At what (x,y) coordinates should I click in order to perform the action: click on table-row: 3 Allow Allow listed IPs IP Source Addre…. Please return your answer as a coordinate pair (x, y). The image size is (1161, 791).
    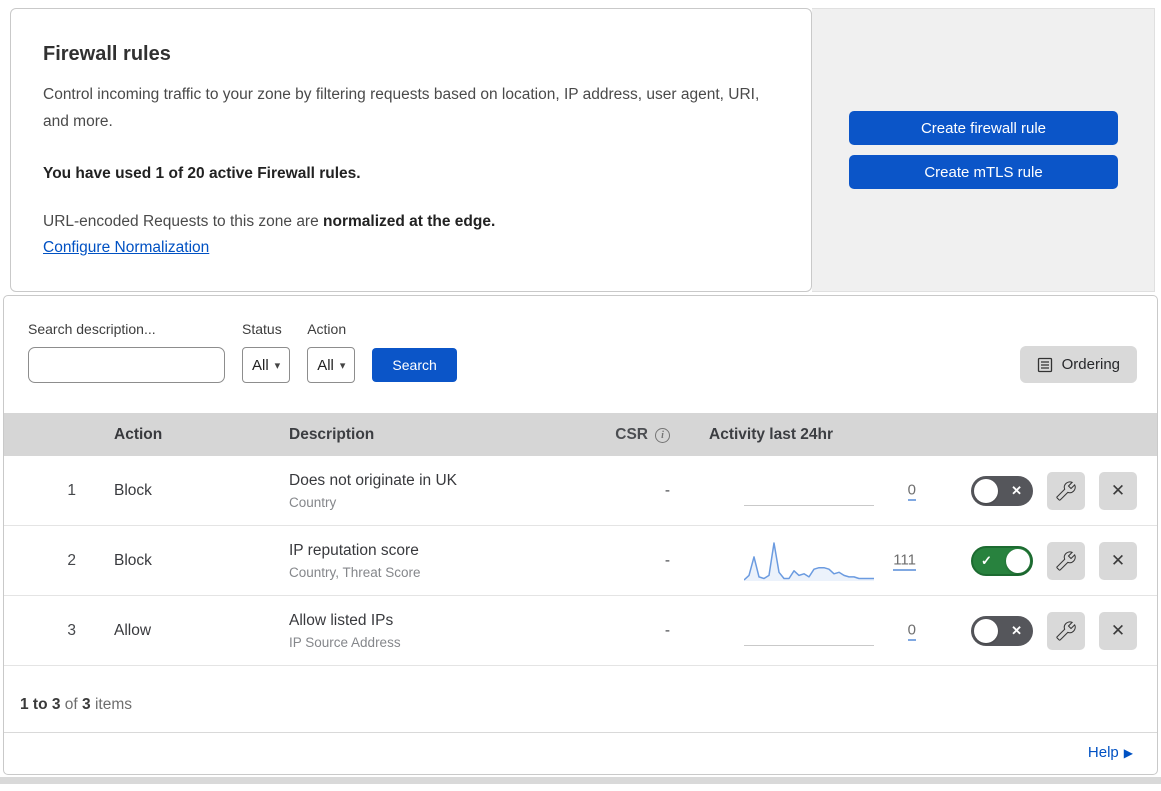
    Looking at the image, I should click on (580, 631).